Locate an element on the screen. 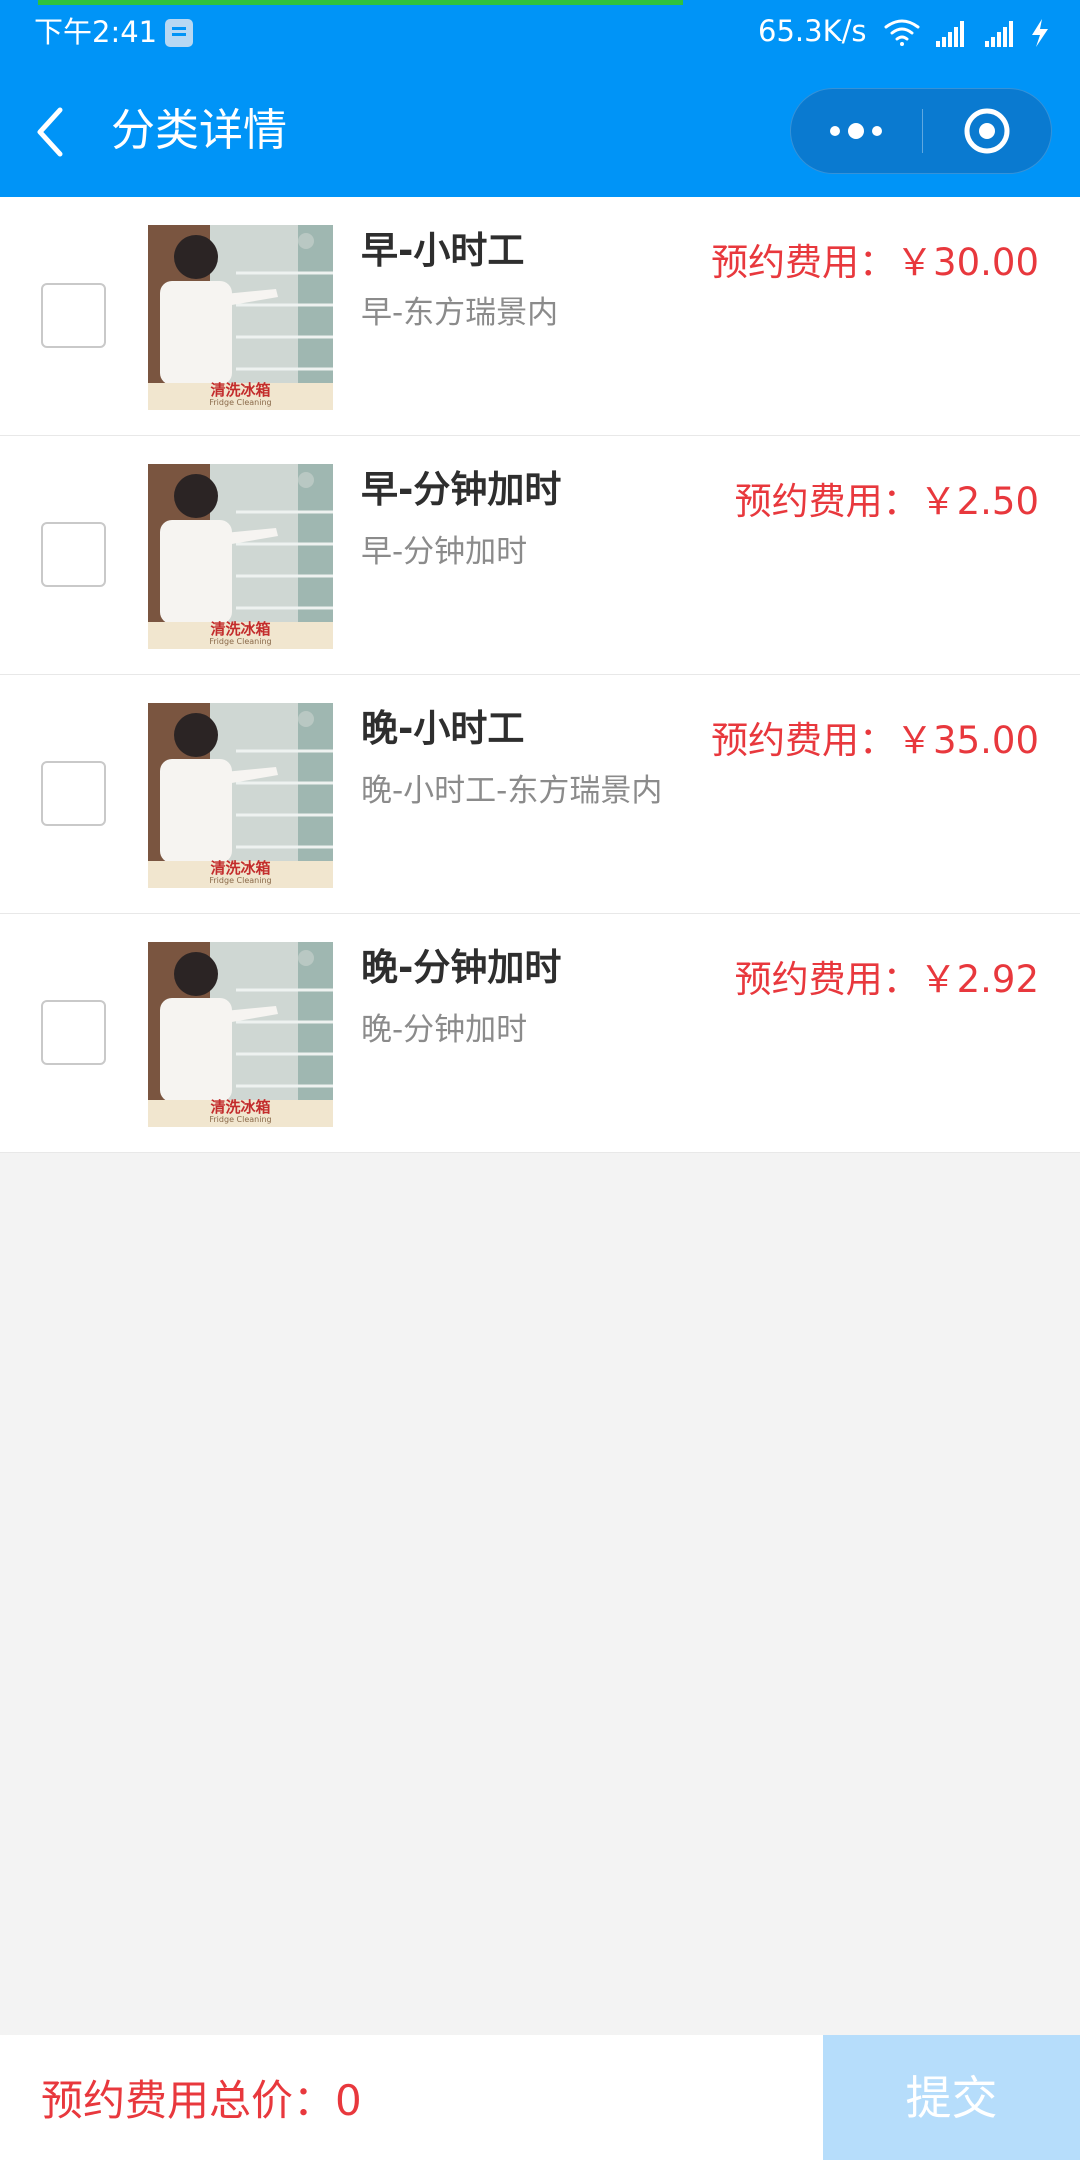 This screenshot has width=1080, height=2160. item-description: 早-分钟加时 is located at coordinates (444, 552).